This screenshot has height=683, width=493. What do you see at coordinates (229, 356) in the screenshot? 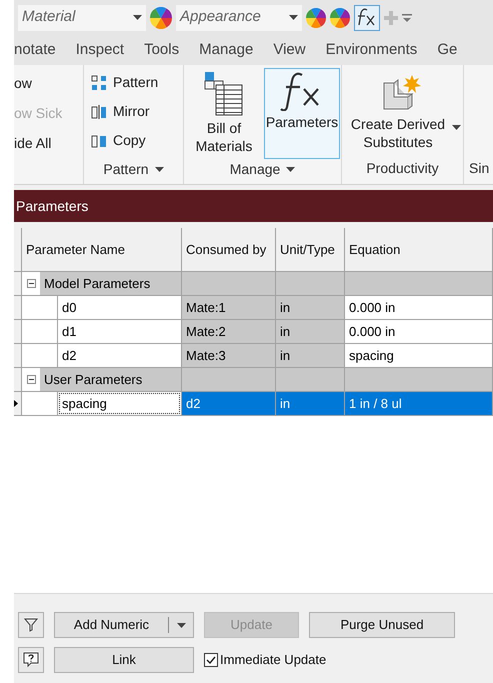
I see `table-cell: Mate:3` at bounding box center [229, 356].